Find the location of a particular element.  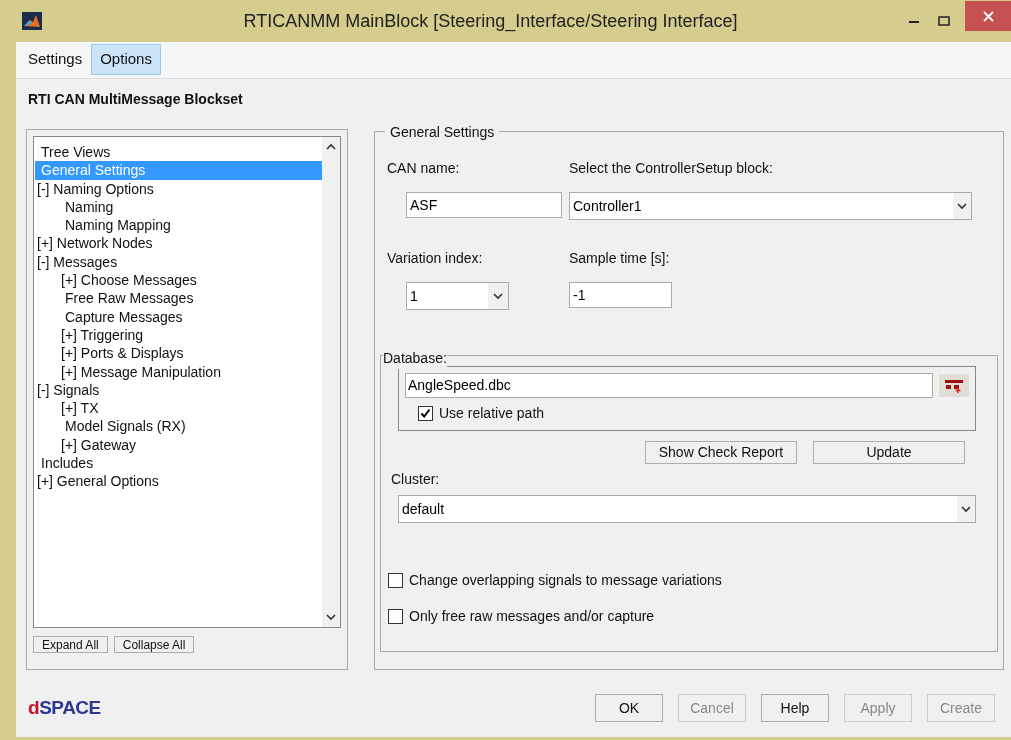

tree-item: [+] Gateway is located at coordinates (178, 445).